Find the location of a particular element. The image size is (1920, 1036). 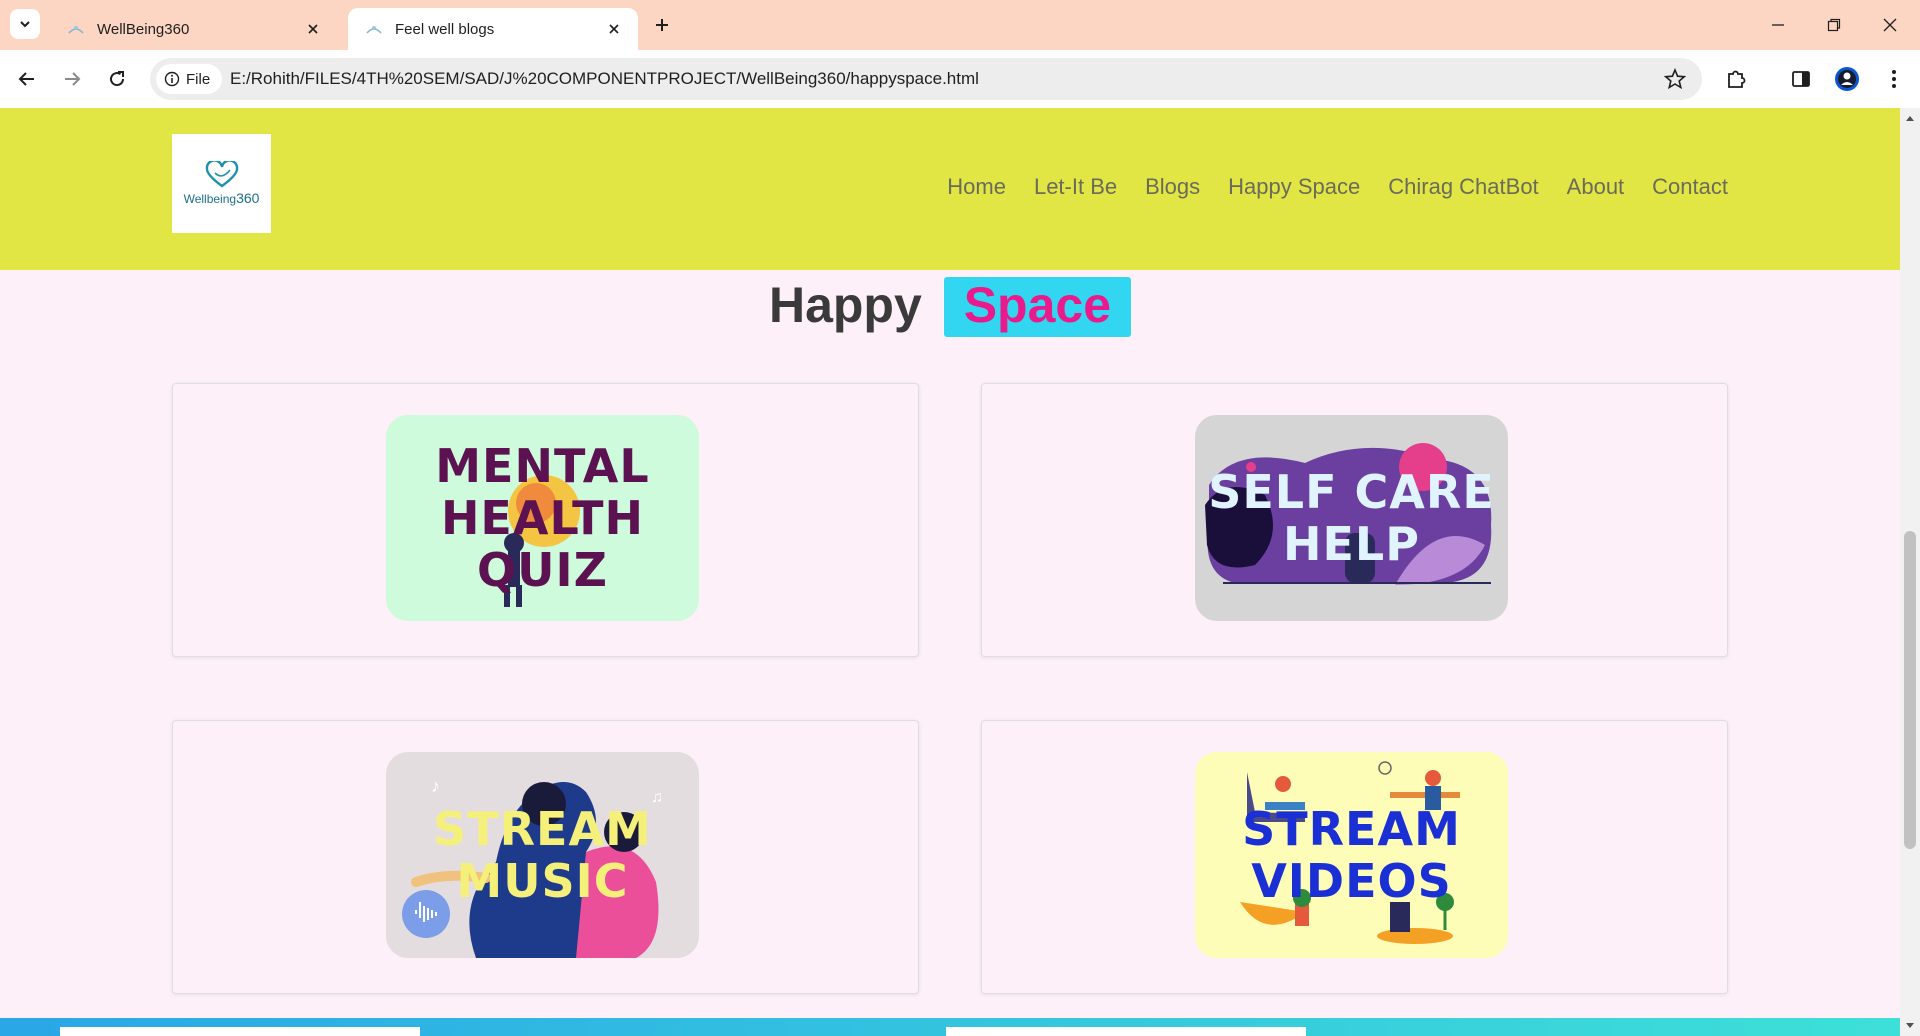

nav-about: About is located at coordinates (1596, 187).